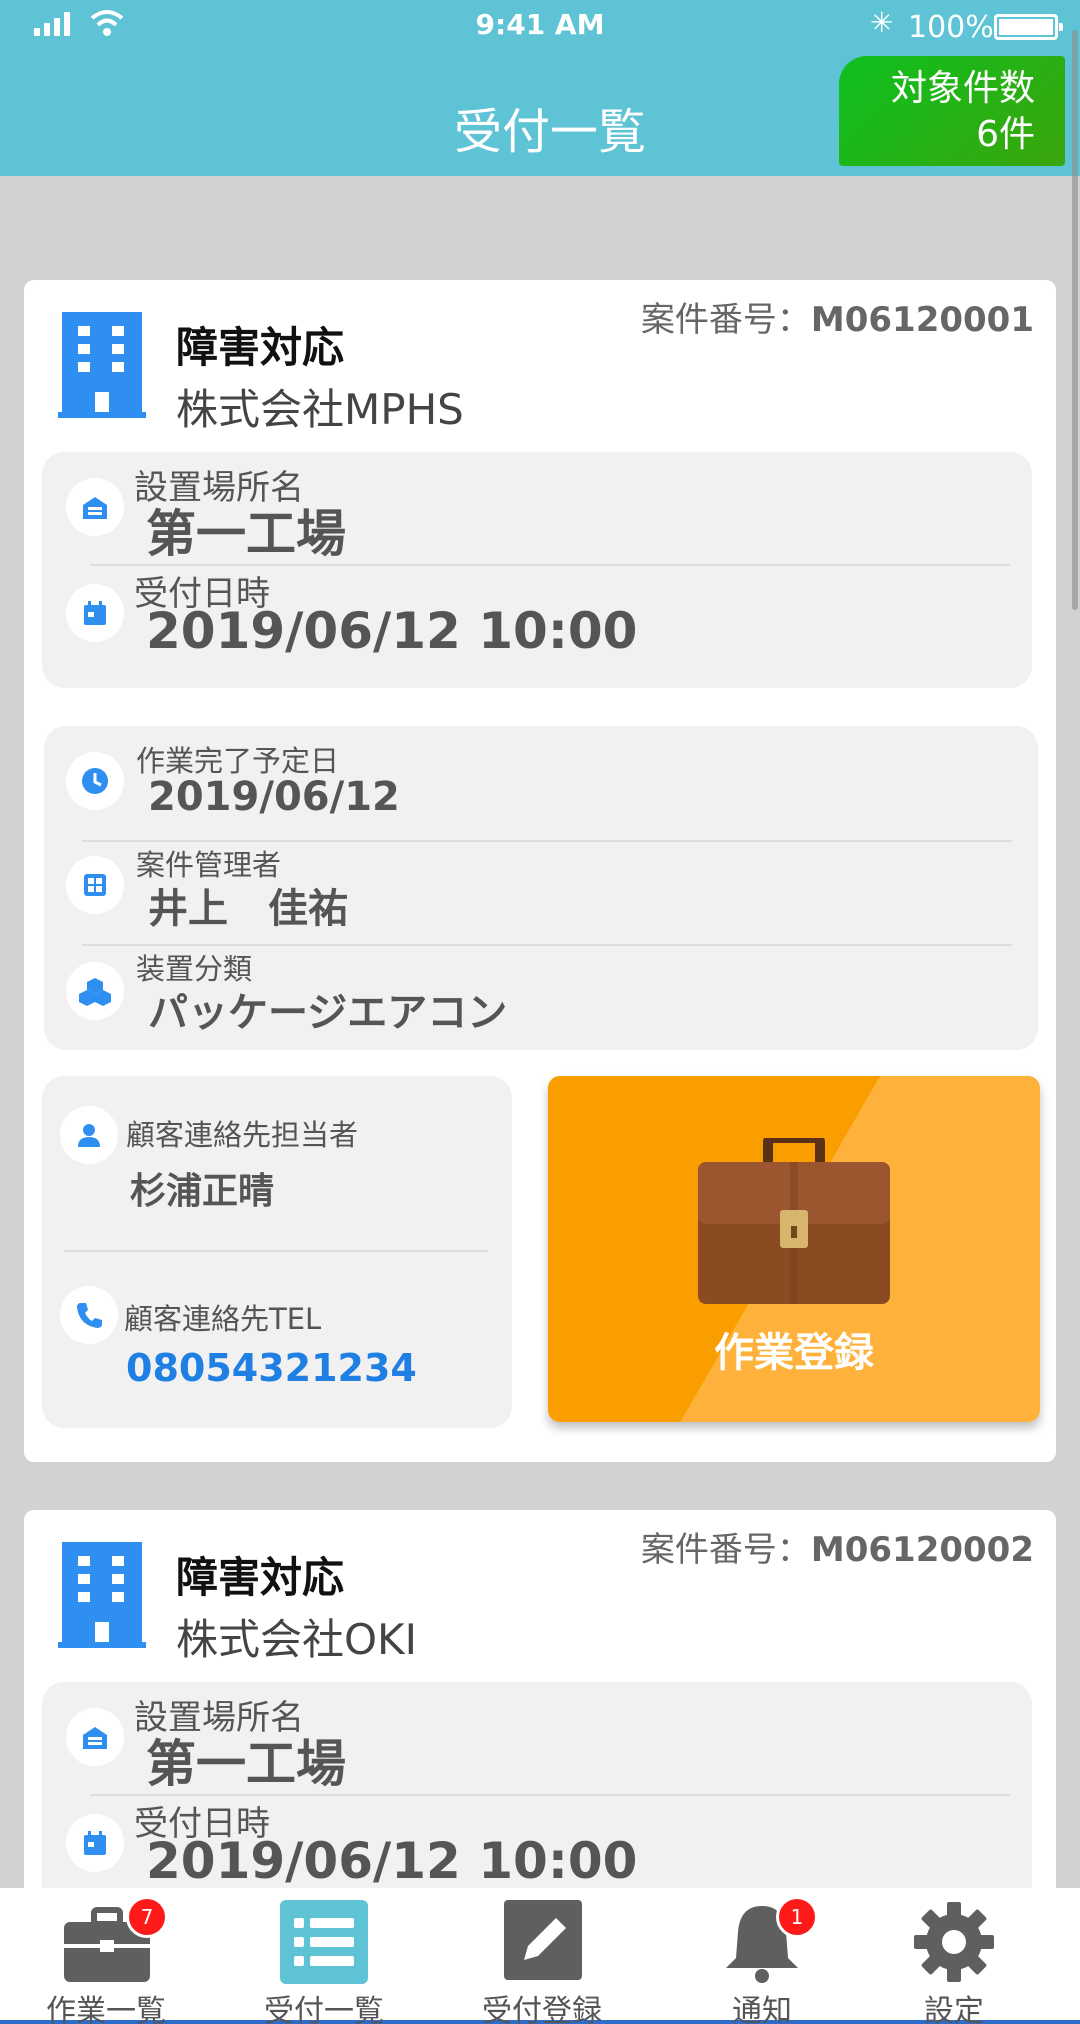  What do you see at coordinates (89, 1135) in the screenshot?
I see `person-icon` at bounding box center [89, 1135].